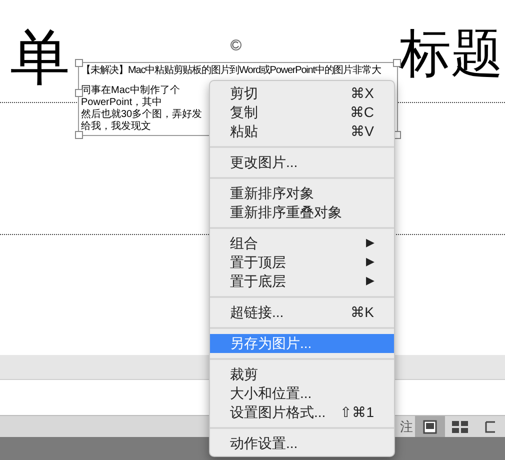 This screenshot has width=505, height=460. I want to click on menu-item: 组合 ▶, so click(302, 243).